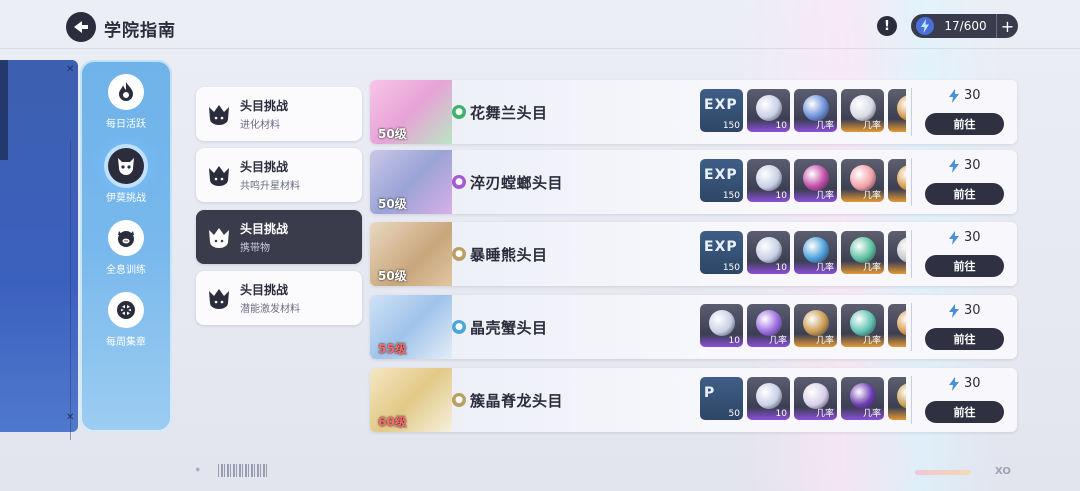 The image size is (1080, 491). I want to click on boss-level: 60级, so click(392, 422).